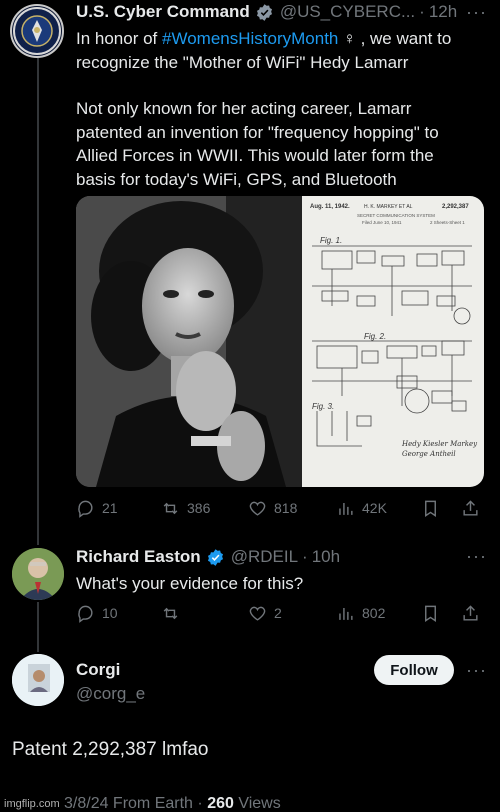 The image size is (500, 812). I want to click on views-button: 42K, so click(361, 508).